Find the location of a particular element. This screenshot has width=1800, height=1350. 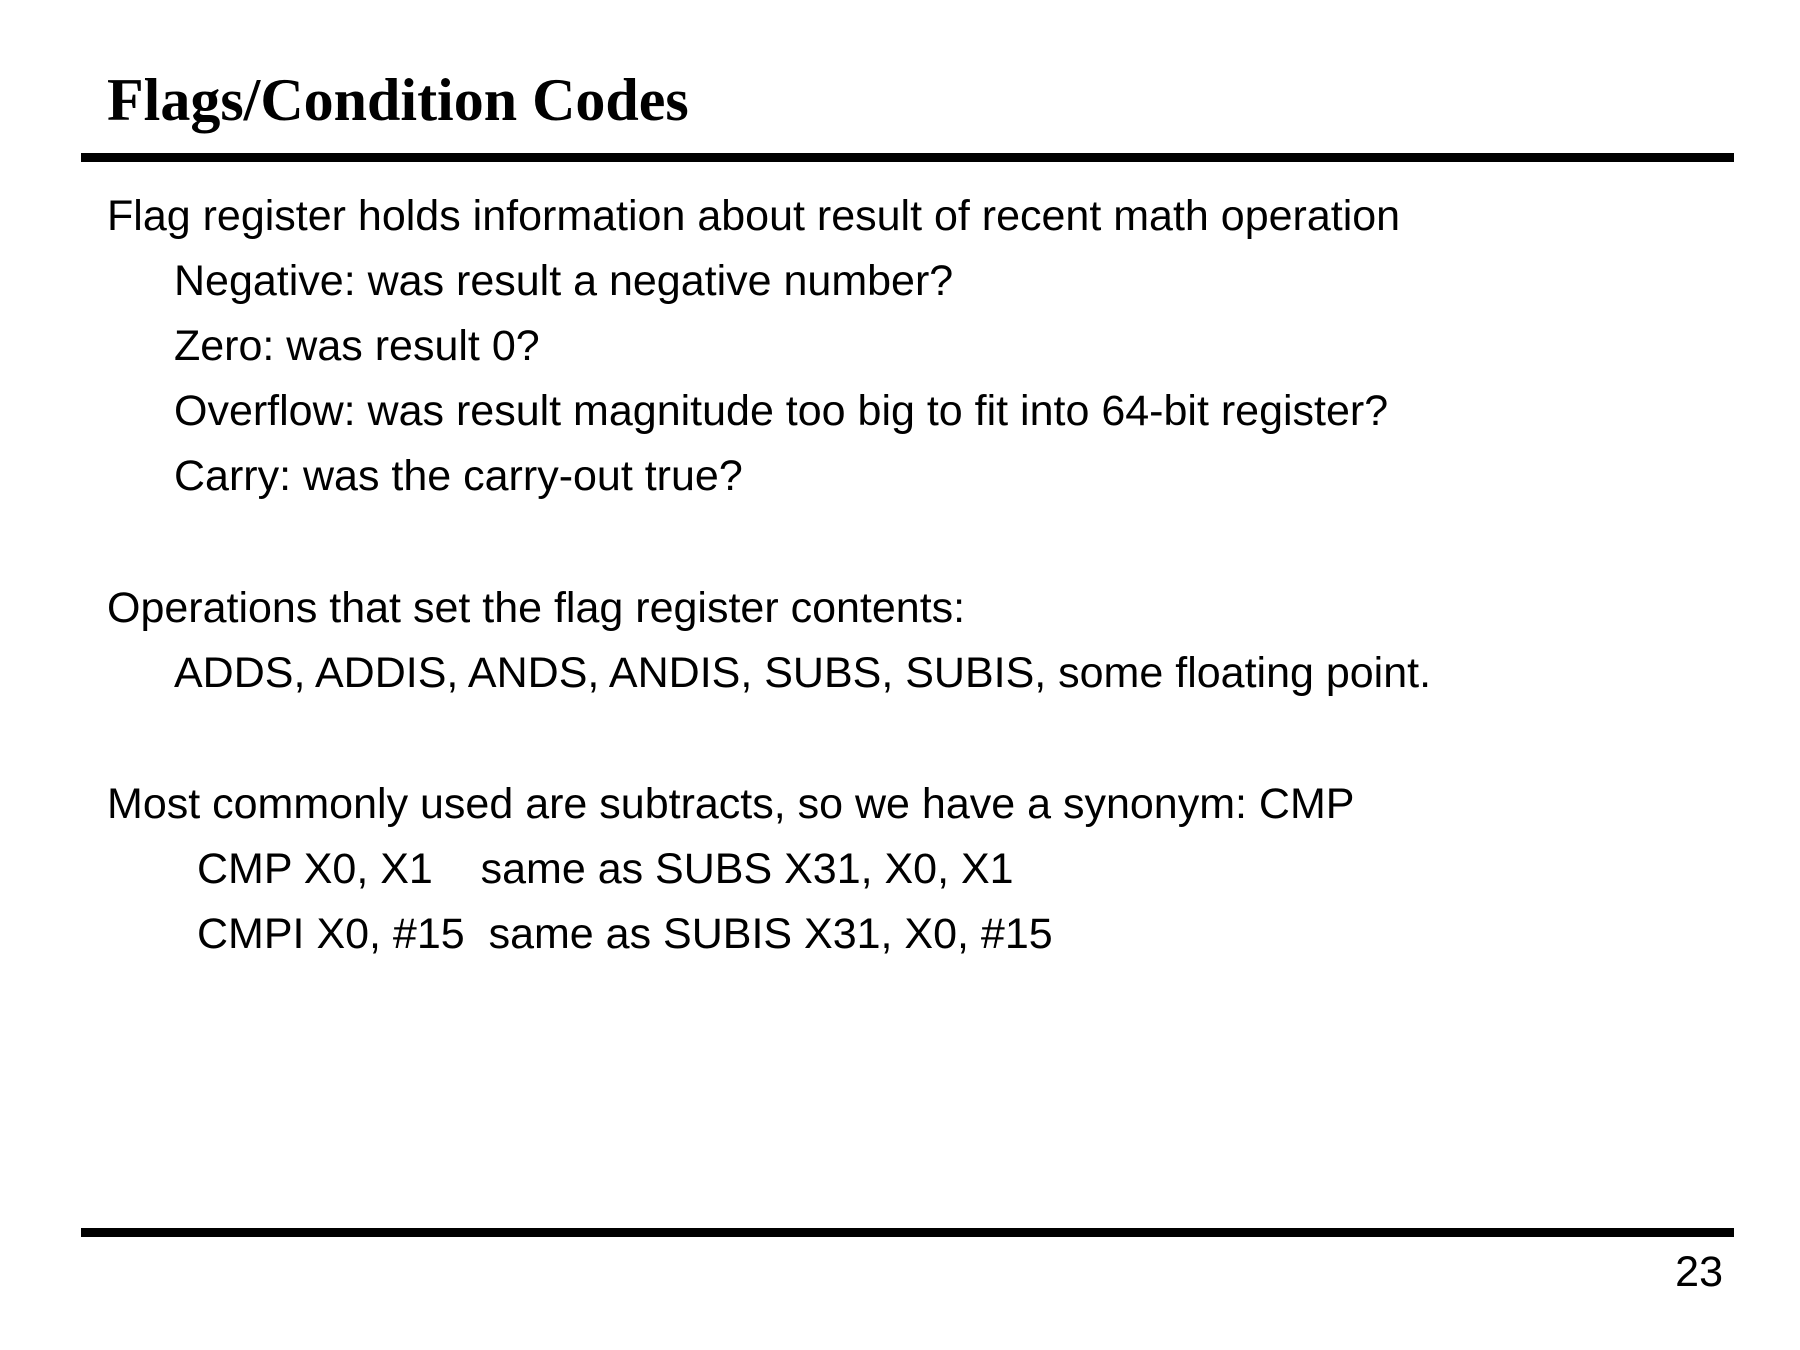

cmp-example: CMP X0, X1 same as SUBS X31, X0, X1 is located at coordinates (605, 869).